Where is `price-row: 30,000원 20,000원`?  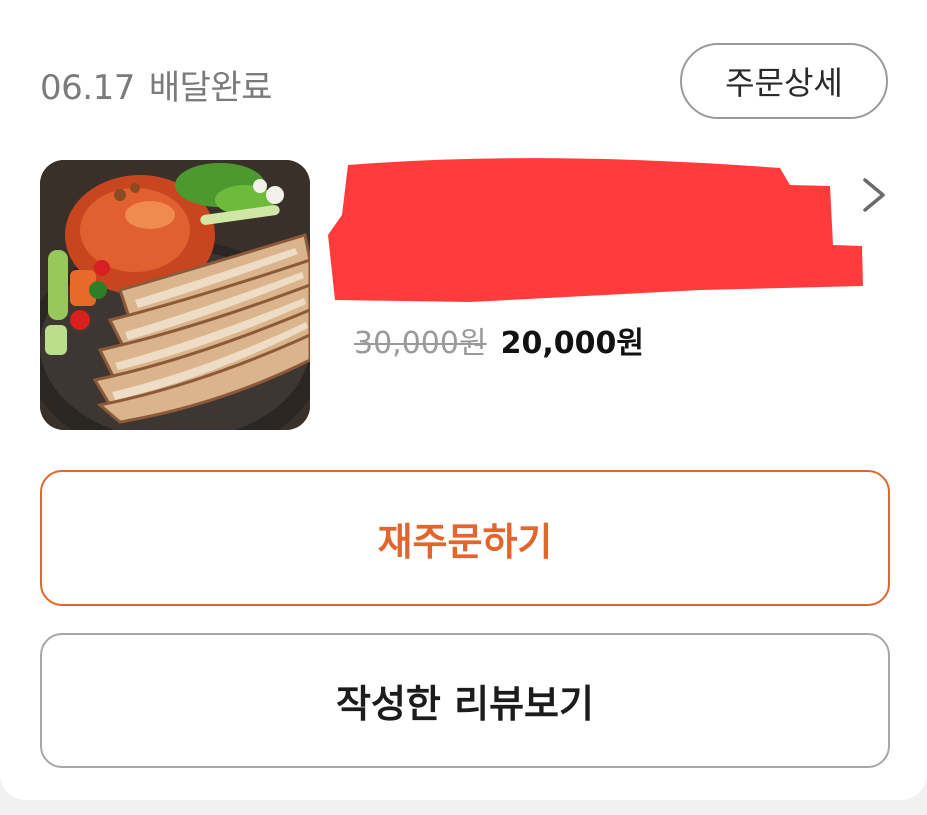 price-row: 30,000원 20,000원 is located at coordinates (499, 340).